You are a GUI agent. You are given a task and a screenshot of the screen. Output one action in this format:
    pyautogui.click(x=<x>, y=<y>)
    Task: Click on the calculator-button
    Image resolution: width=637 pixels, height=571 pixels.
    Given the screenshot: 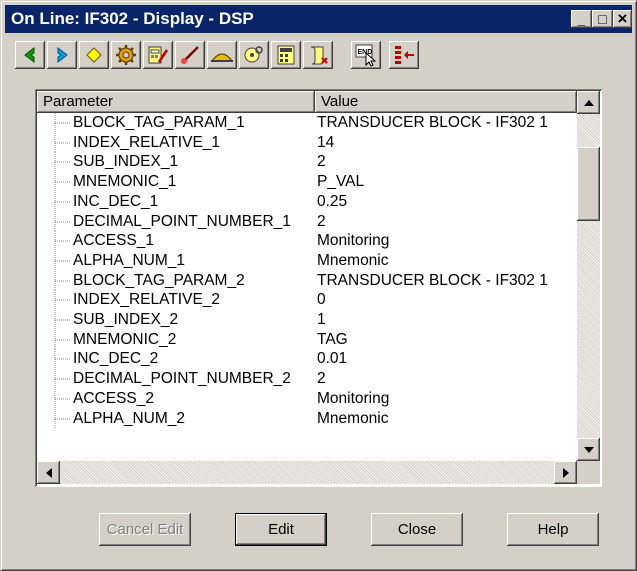 What is the action you would take?
    pyautogui.click(x=286, y=55)
    